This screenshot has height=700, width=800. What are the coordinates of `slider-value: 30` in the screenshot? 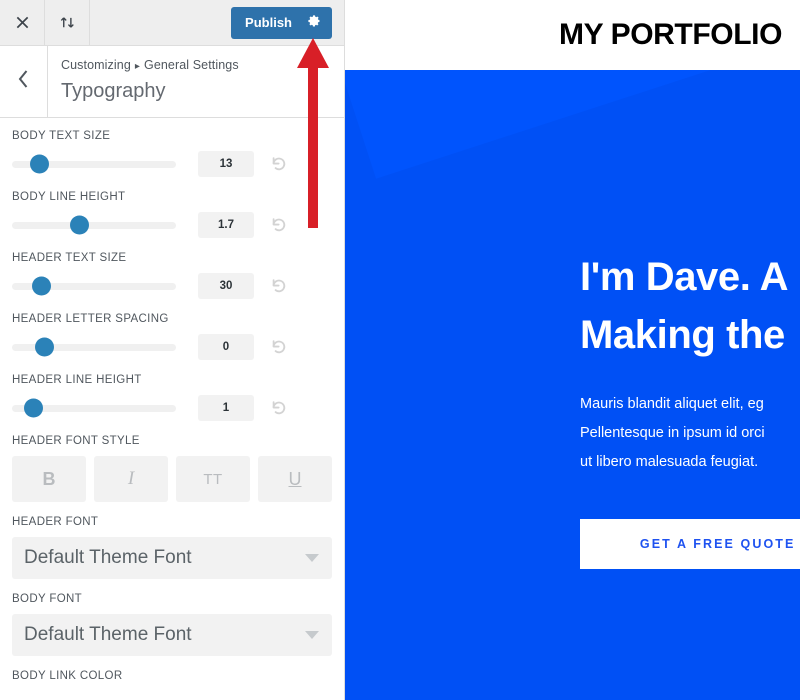 It's located at (226, 286).